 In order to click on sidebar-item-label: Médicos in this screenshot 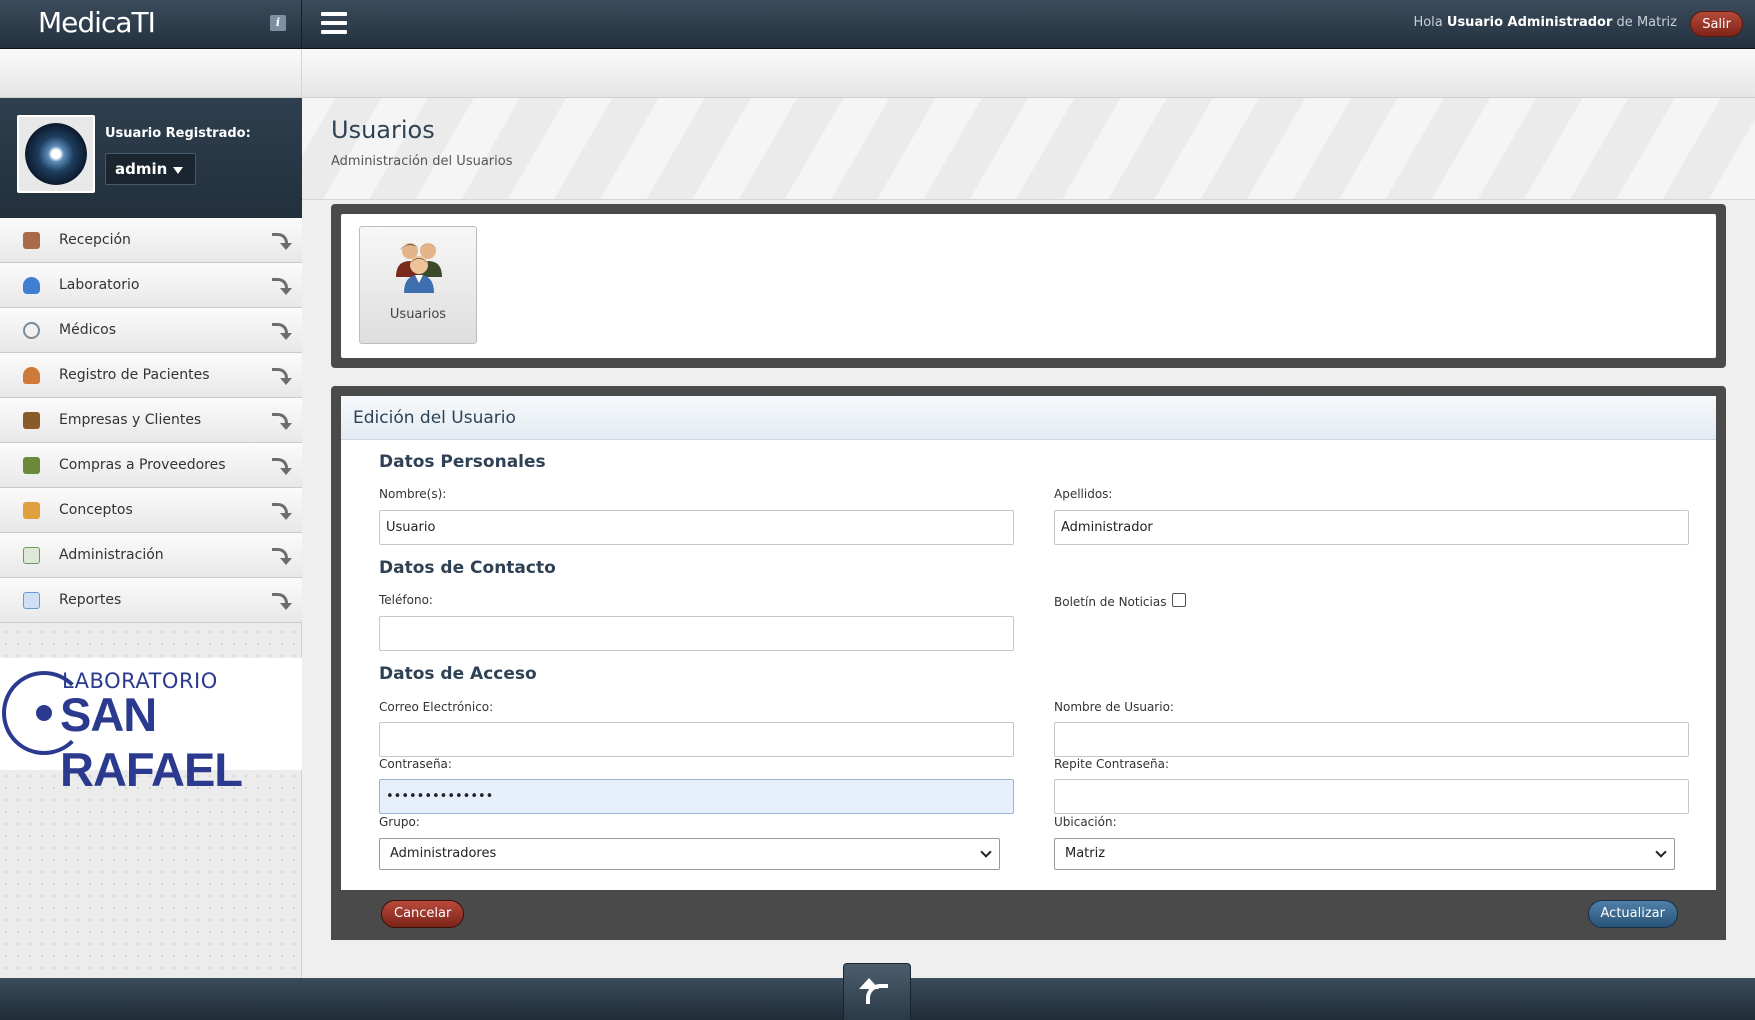, I will do `click(88, 330)`.